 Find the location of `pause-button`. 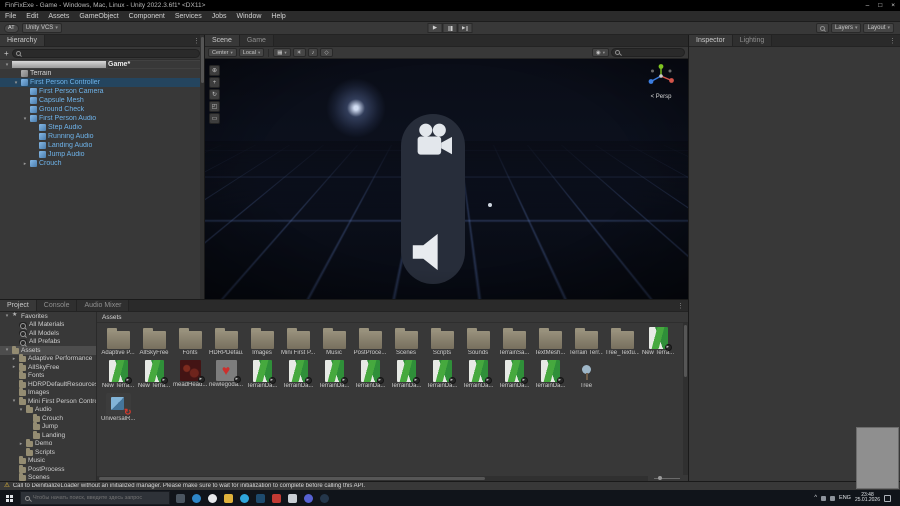

pause-button is located at coordinates (450, 28).